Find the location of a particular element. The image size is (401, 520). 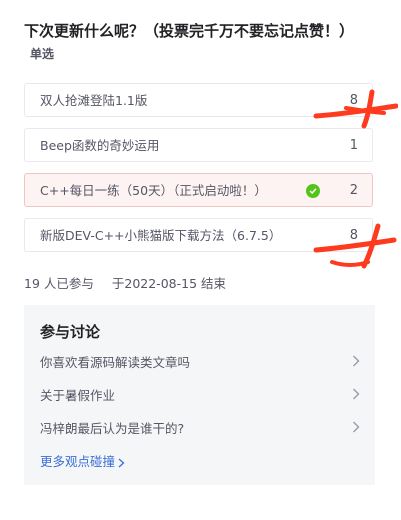

poll-title: 下次更新什么呢？（投票完千万不要忘记点赞！） is located at coordinates (189, 31).